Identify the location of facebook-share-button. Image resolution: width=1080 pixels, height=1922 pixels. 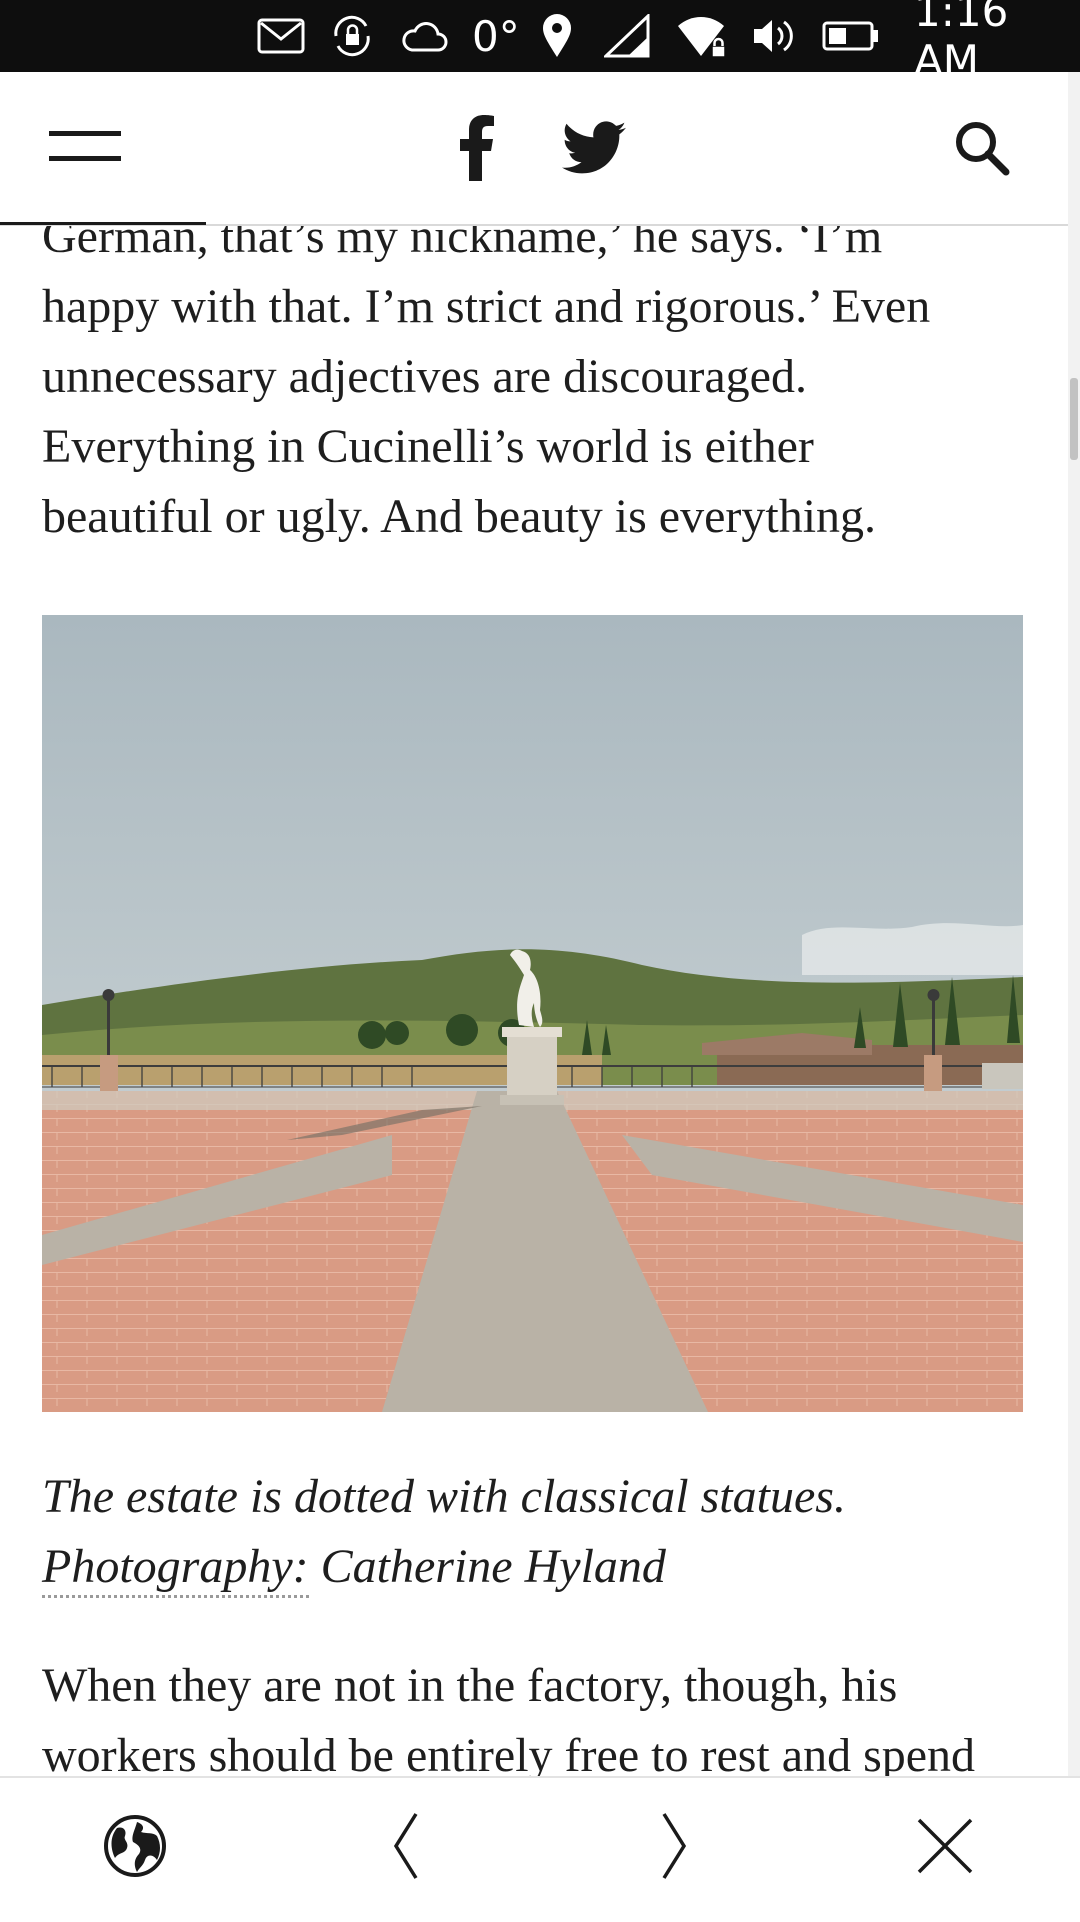
(477, 150).